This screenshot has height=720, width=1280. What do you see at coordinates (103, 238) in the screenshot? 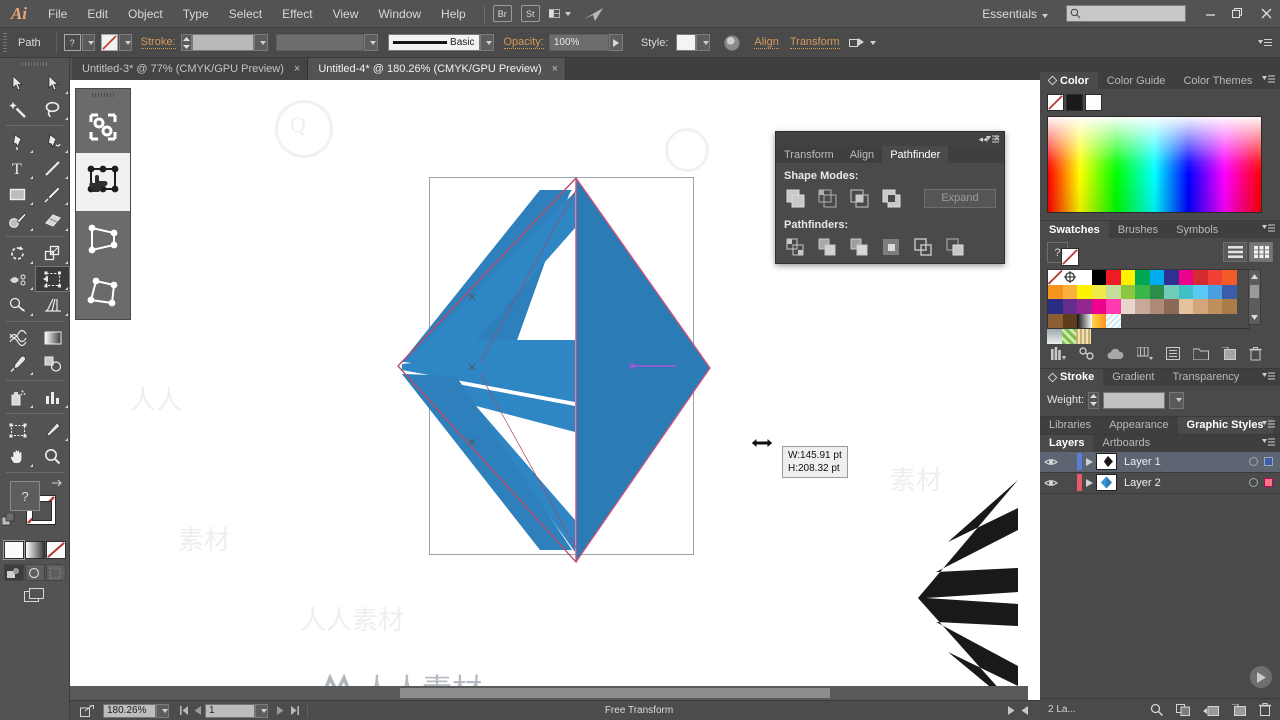
I see `perspective-distort-button` at bounding box center [103, 238].